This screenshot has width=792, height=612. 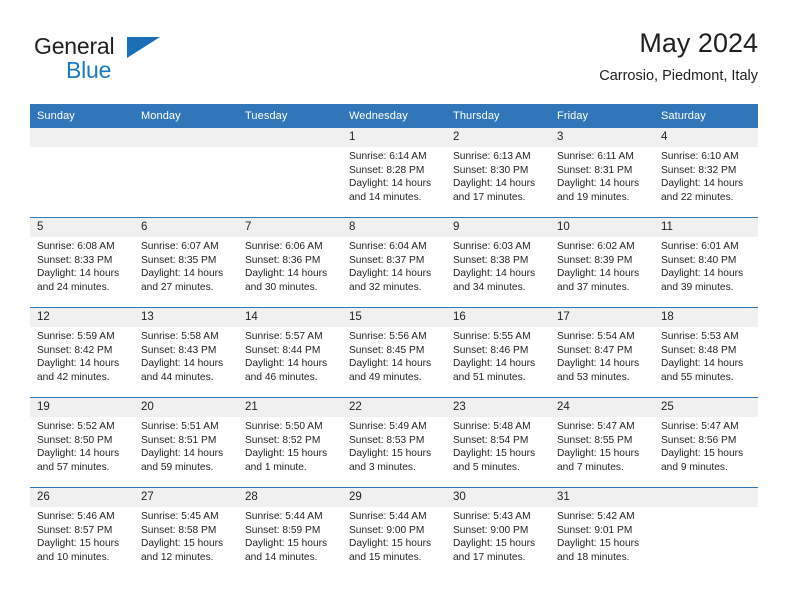 What do you see at coordinates (73, 467) in the screenshot?
I see `daylight-text-line2: and 57 minutes.` at bounding box center [73, 467].